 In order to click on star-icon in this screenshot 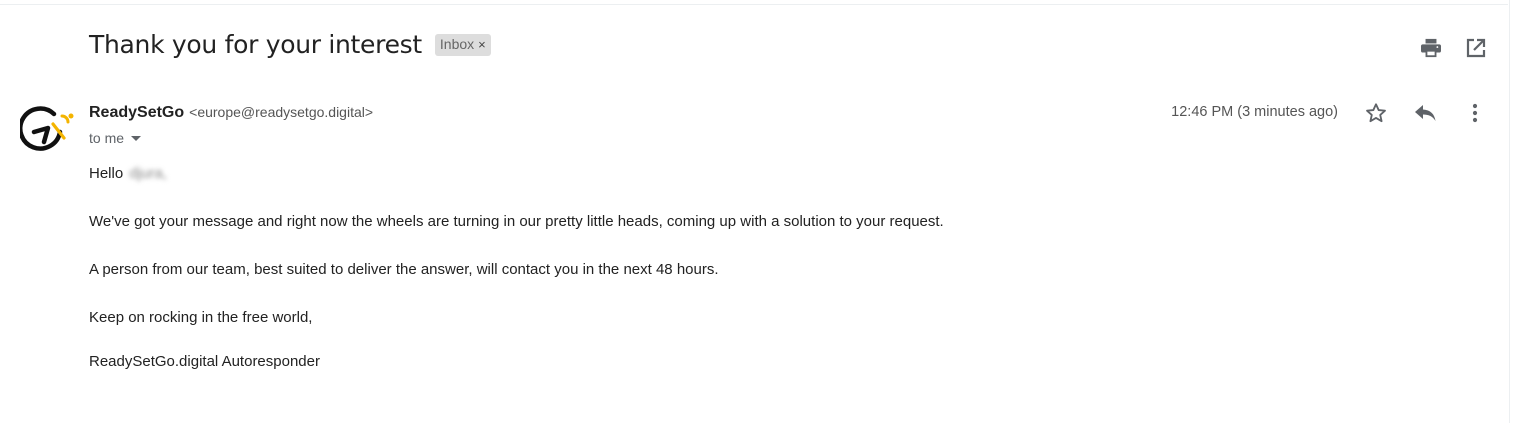, I will do `click(1376, 113)`.